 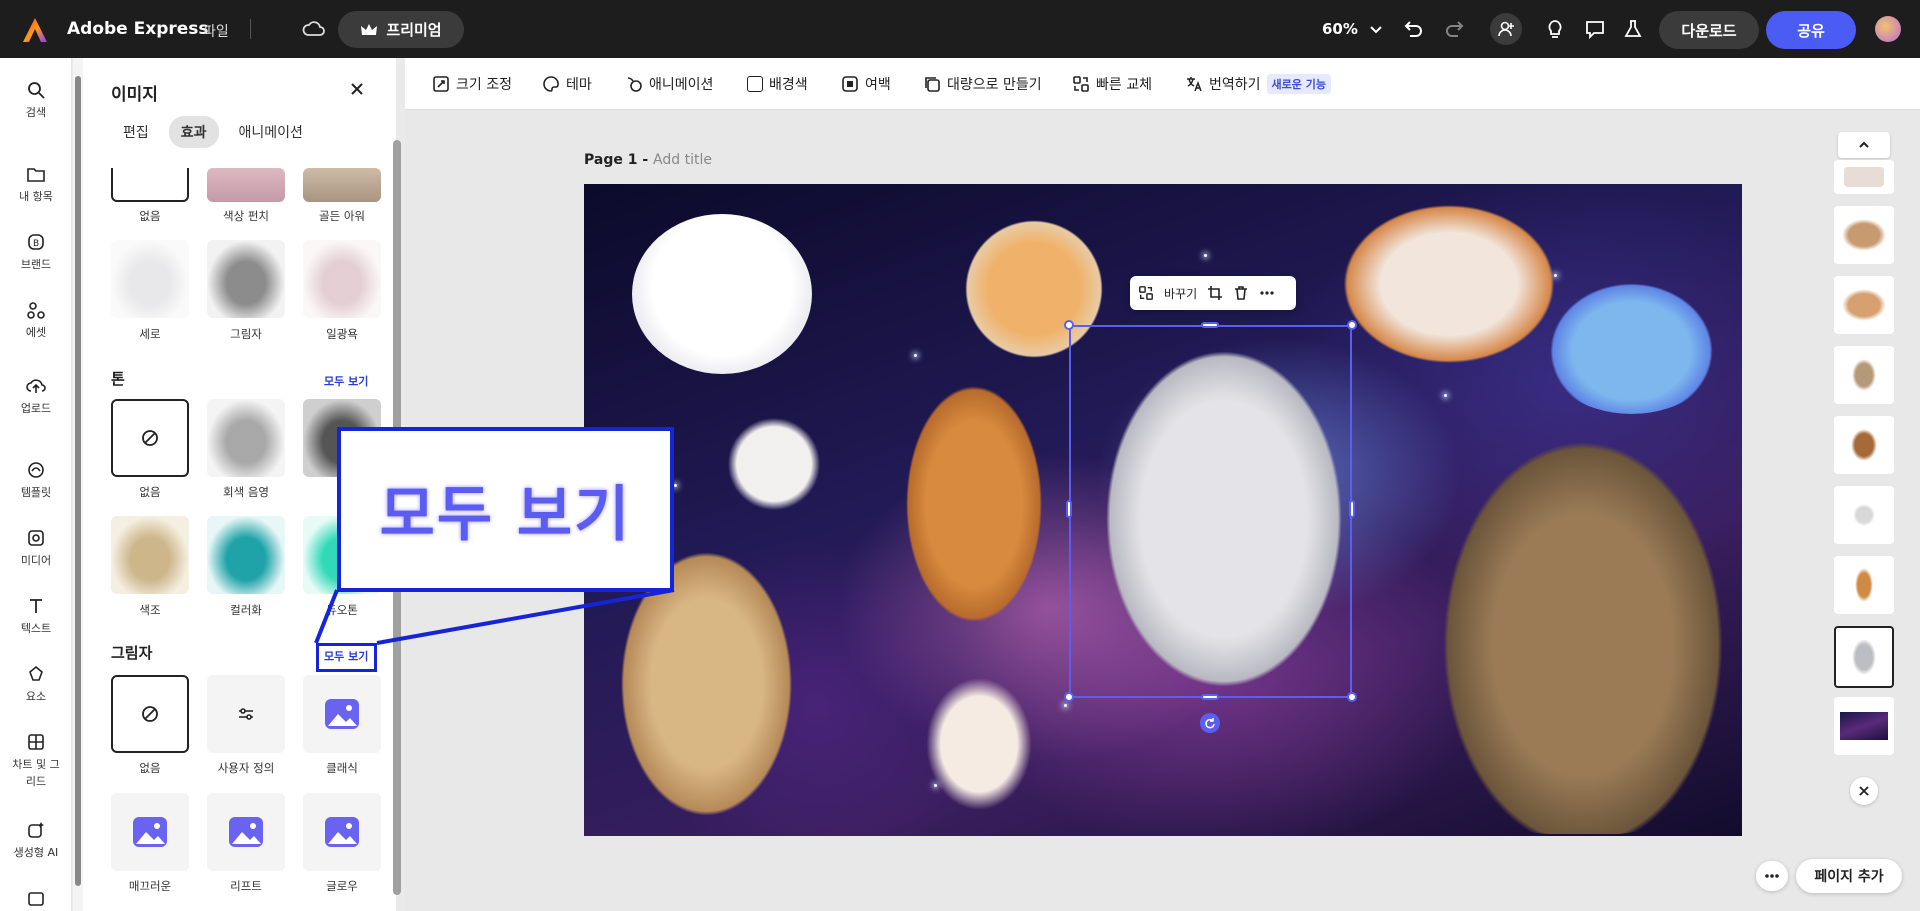 I want to click on file-menu: 파일, so click(x=216, y=31).